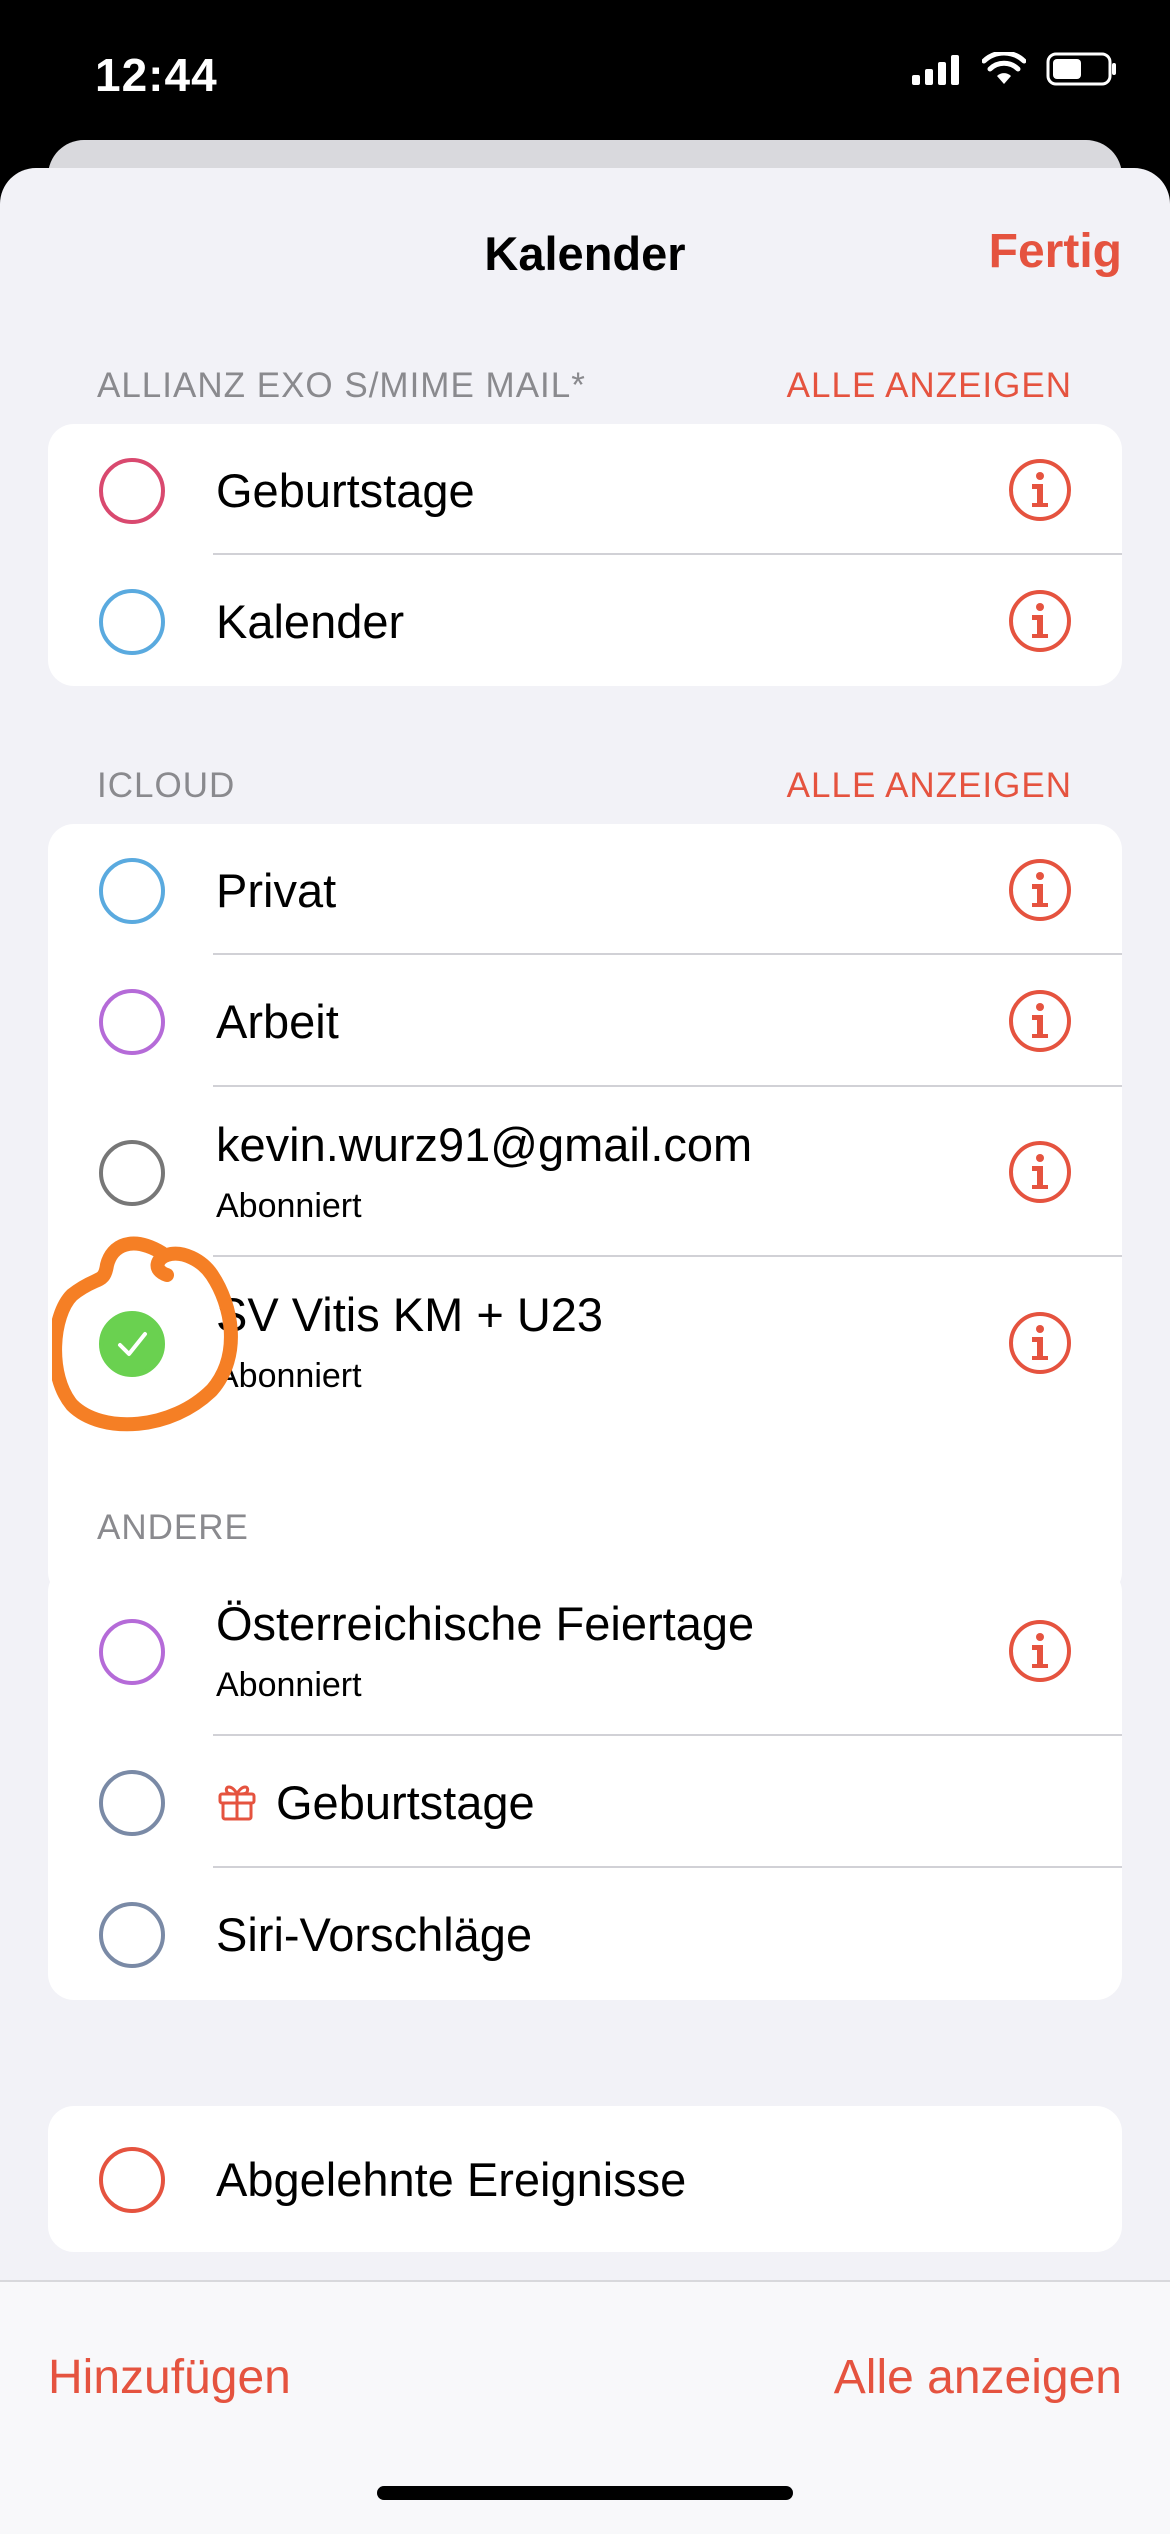 The height and width of the screenshot is (2534, 1170). I want to click on calendar-label: Privat, so click(276, 890).